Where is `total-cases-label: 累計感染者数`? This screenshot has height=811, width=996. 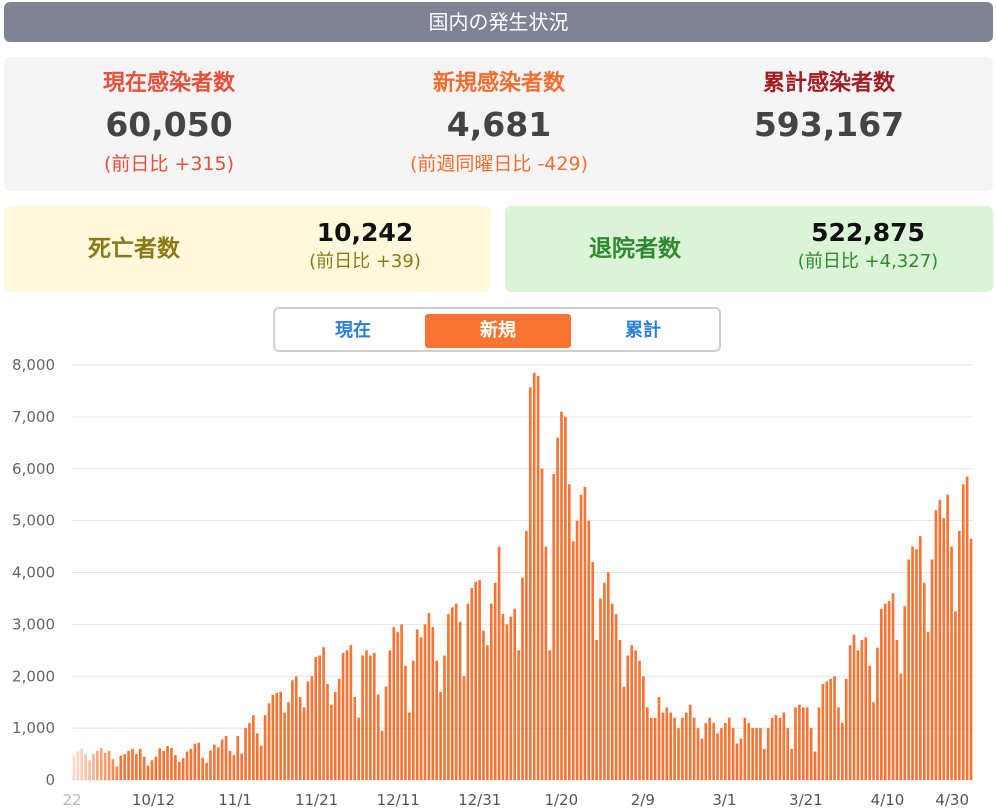 total-cases-label: 累計感染者数 is located at coordinates (828, 83).